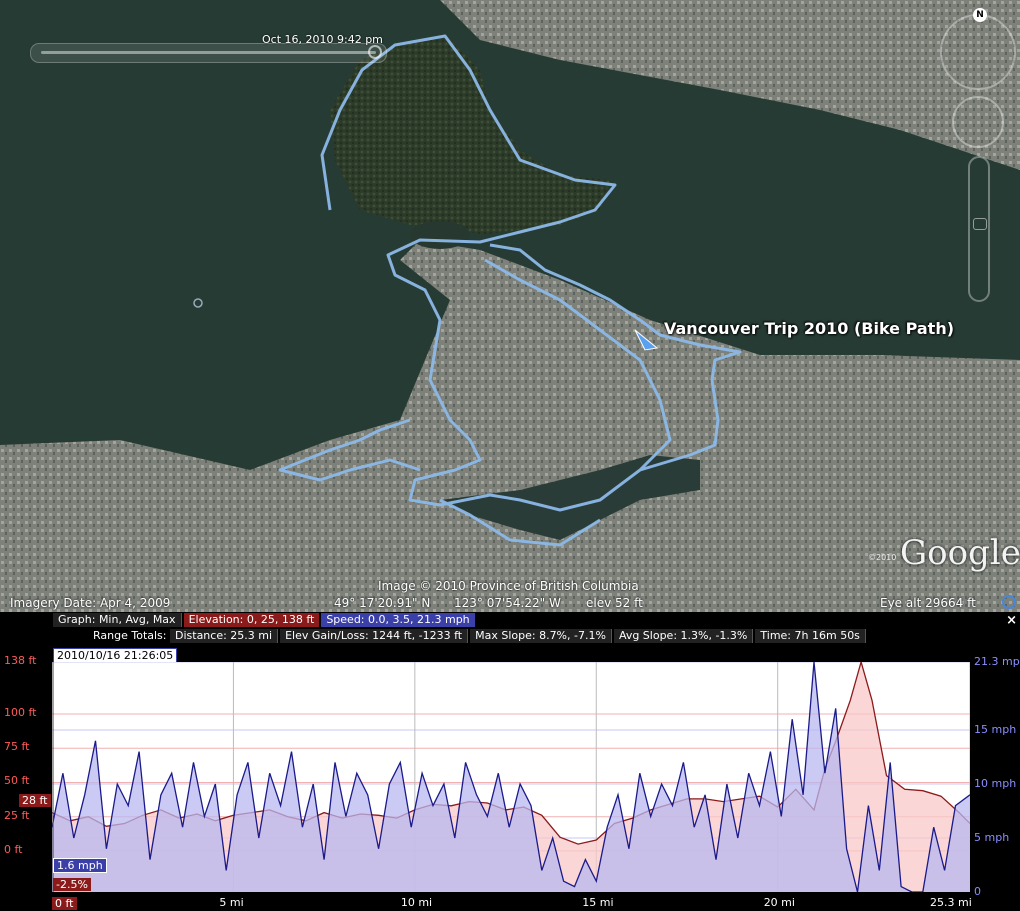 This screenshot has height=911, width=1020. I want to click on time-slider-label: Oct 16, 2010 9:42 pm, so click(322, 39).